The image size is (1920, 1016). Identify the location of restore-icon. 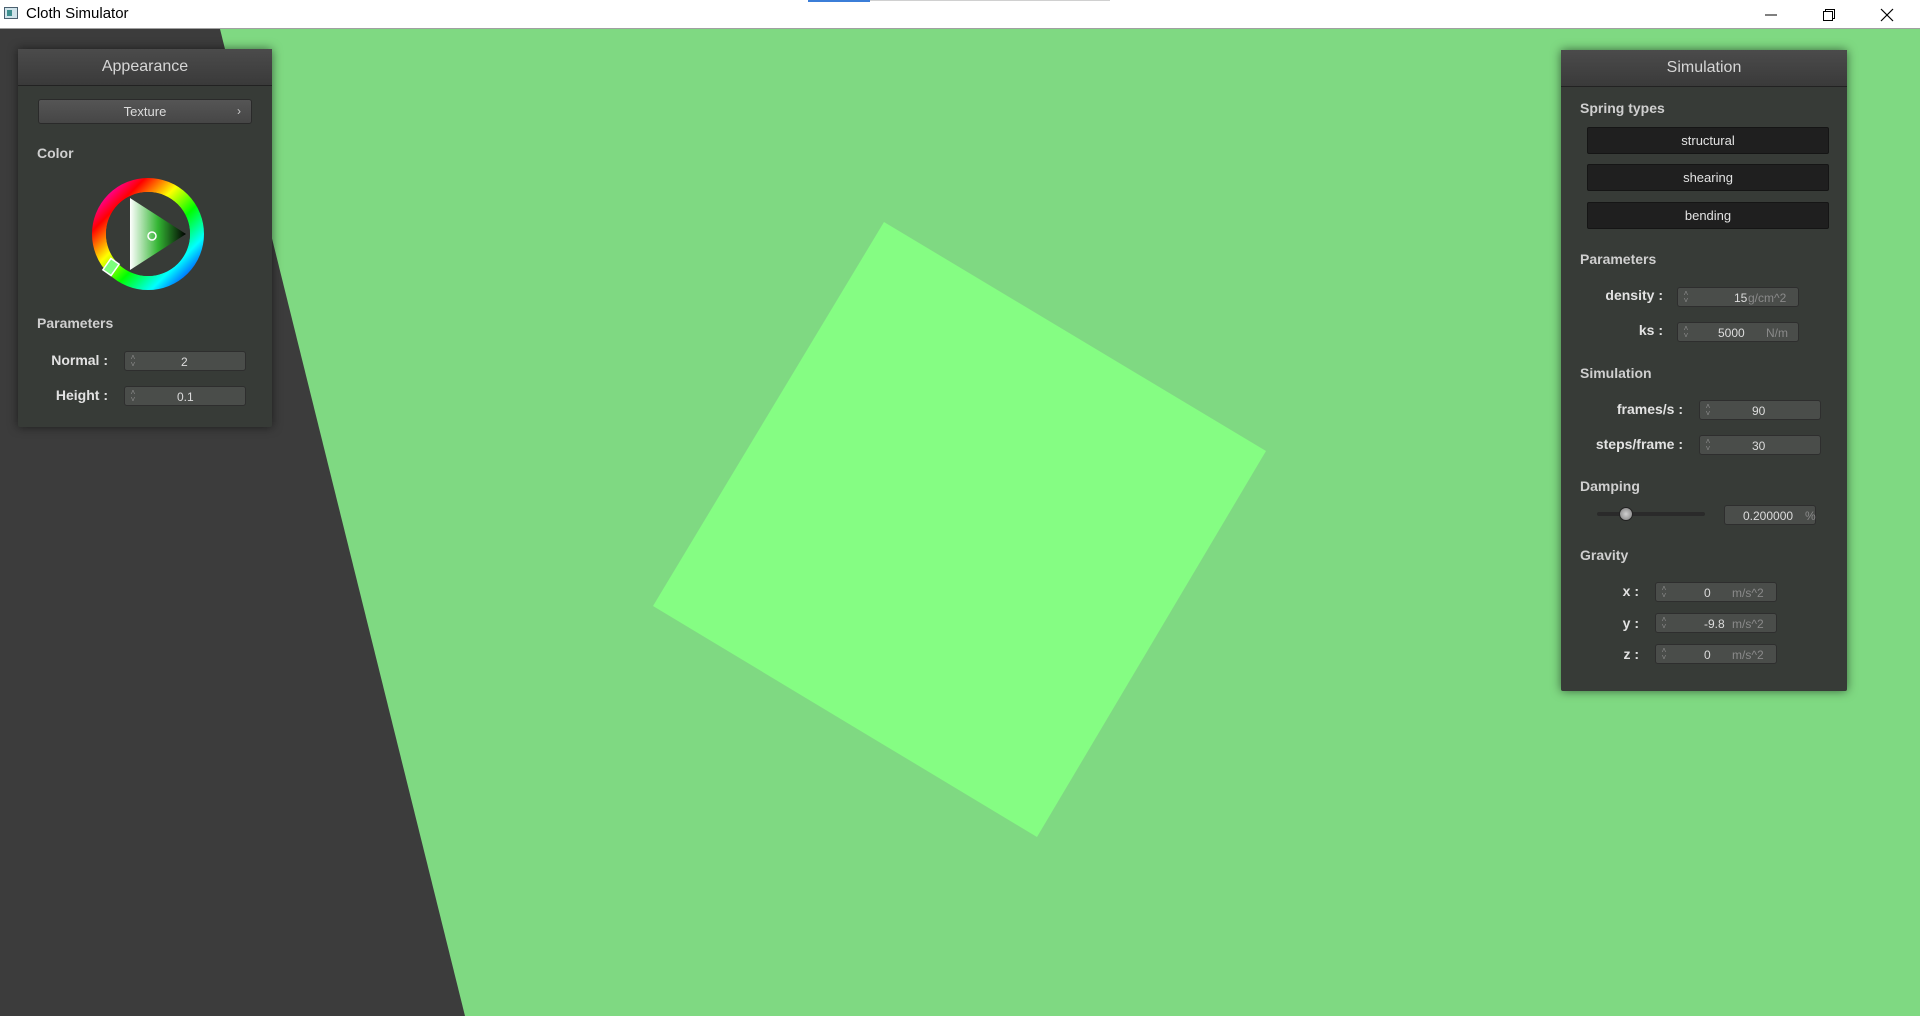
(1829, 14).